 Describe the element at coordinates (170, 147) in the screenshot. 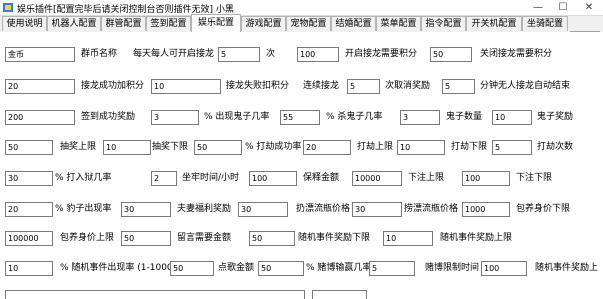

I see `draw-lower-label: 抽奖下限` at that location.